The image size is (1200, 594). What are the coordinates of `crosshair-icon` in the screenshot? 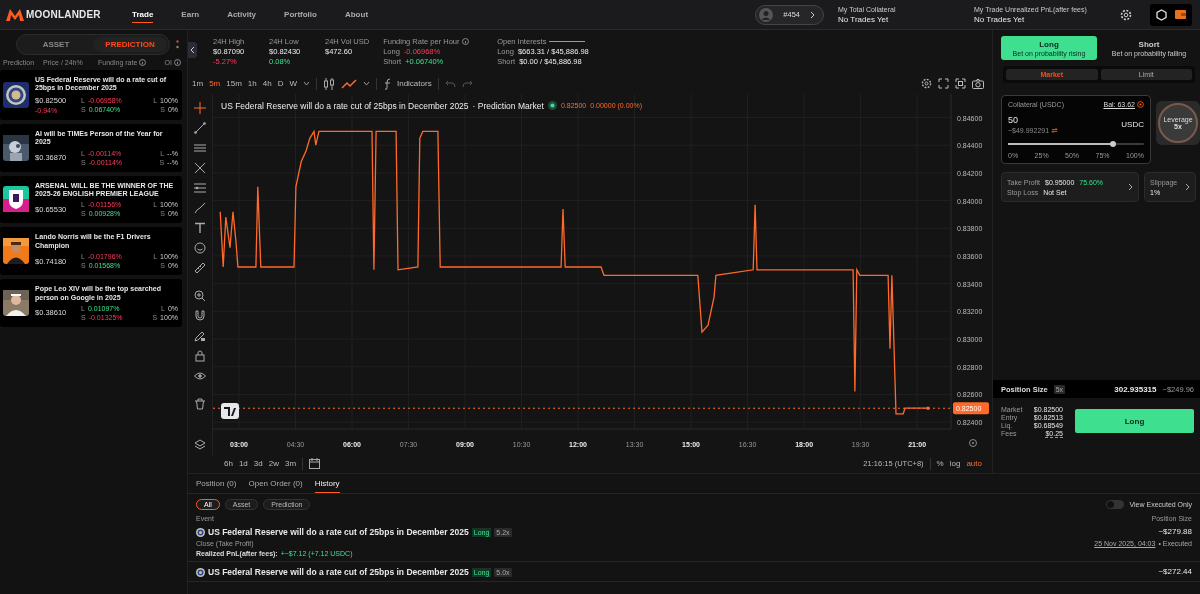 It's located at (200, 107).